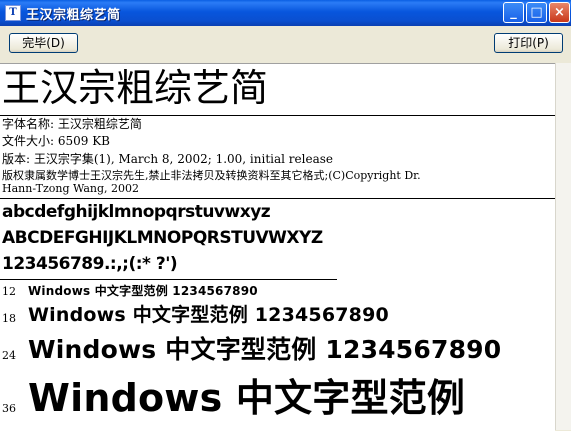 Image resolution: width=571 pixels, height=431 pixels. I want to click on sample-uppercase: ABCDEFGHIJKLMNOPQRSTUVWXYZ, so click(162, 238).